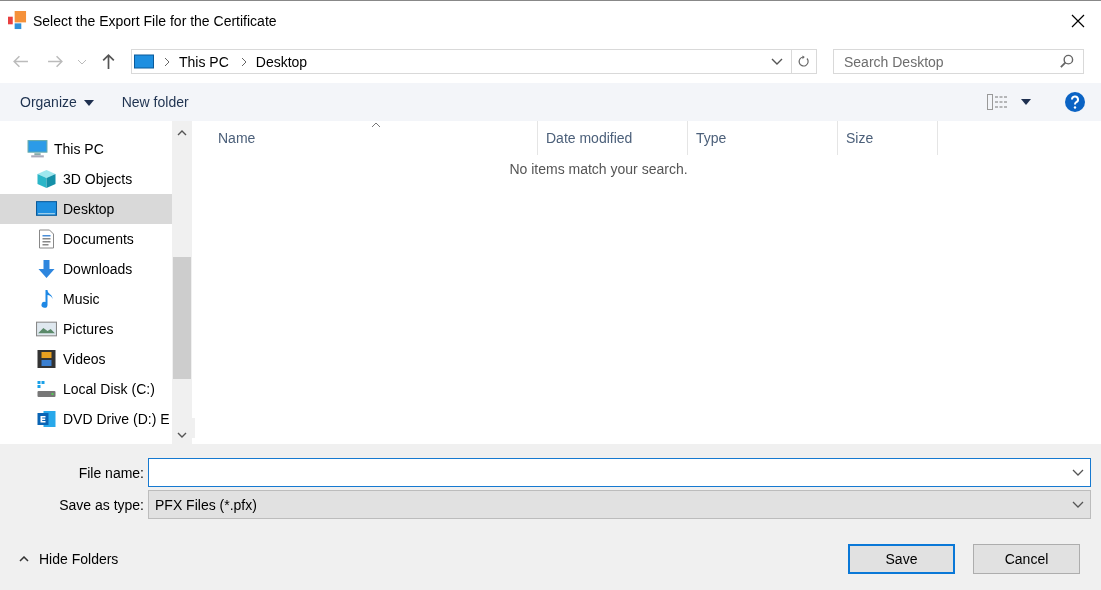  What do you see at coordinates (86, 269) in the screenshot?
I see `sidebar-item: Downloads` at bounding box center [86, 269].